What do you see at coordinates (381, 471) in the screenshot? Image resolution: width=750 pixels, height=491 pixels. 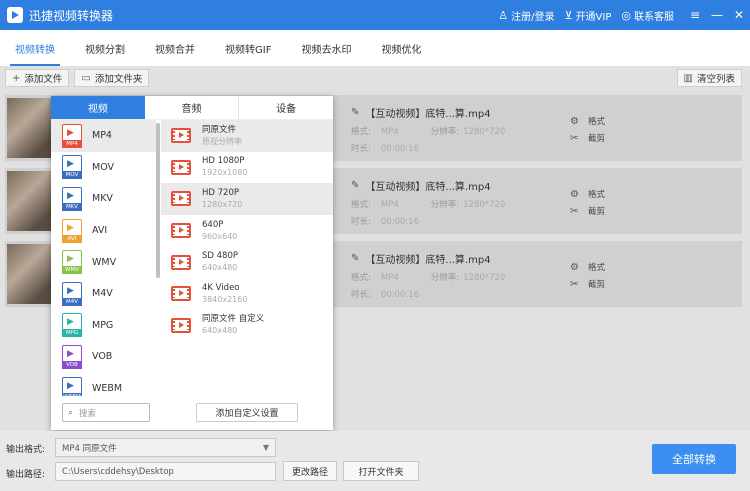 I see `open-folder-button: 打开文件夹` at bounding box center [381, 471].